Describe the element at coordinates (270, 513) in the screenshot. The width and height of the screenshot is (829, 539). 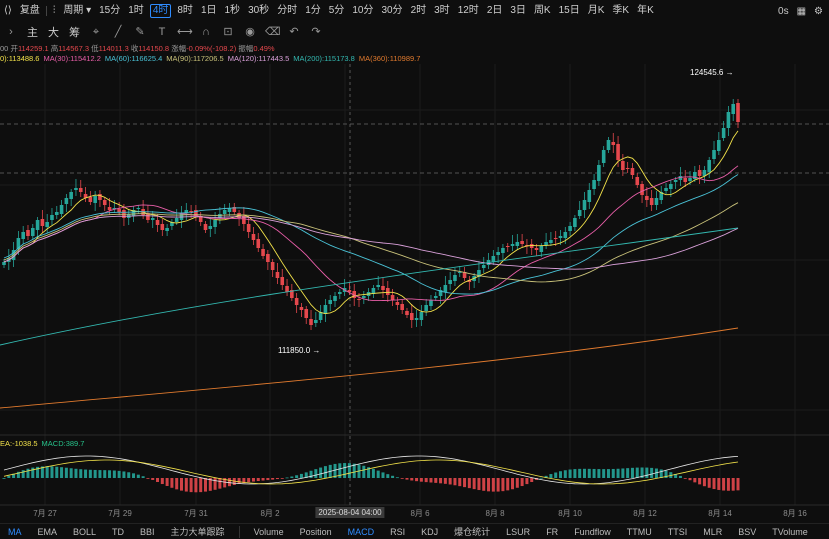
I see `x-tick-label: 8月 2` at that location.